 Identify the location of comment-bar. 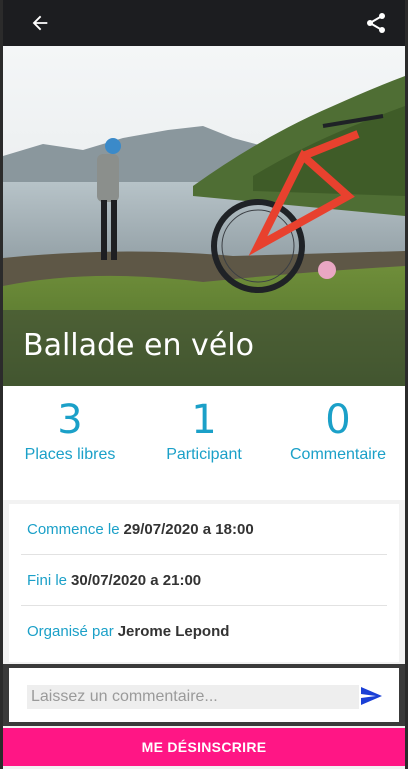
(204, 695).